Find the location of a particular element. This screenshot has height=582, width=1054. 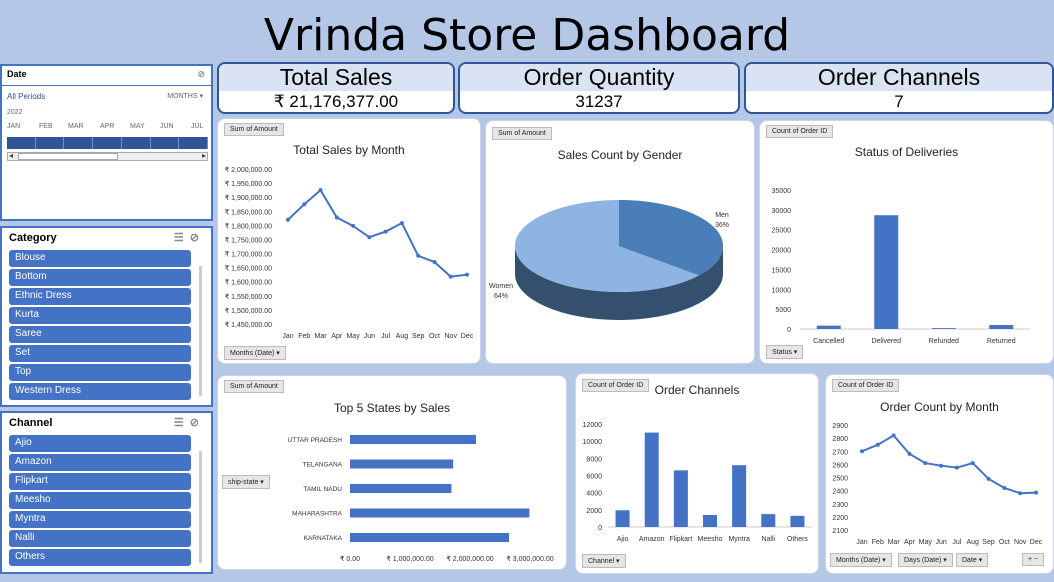

slicer-item-kurta: Kurta is located at coordinates (100, 315).